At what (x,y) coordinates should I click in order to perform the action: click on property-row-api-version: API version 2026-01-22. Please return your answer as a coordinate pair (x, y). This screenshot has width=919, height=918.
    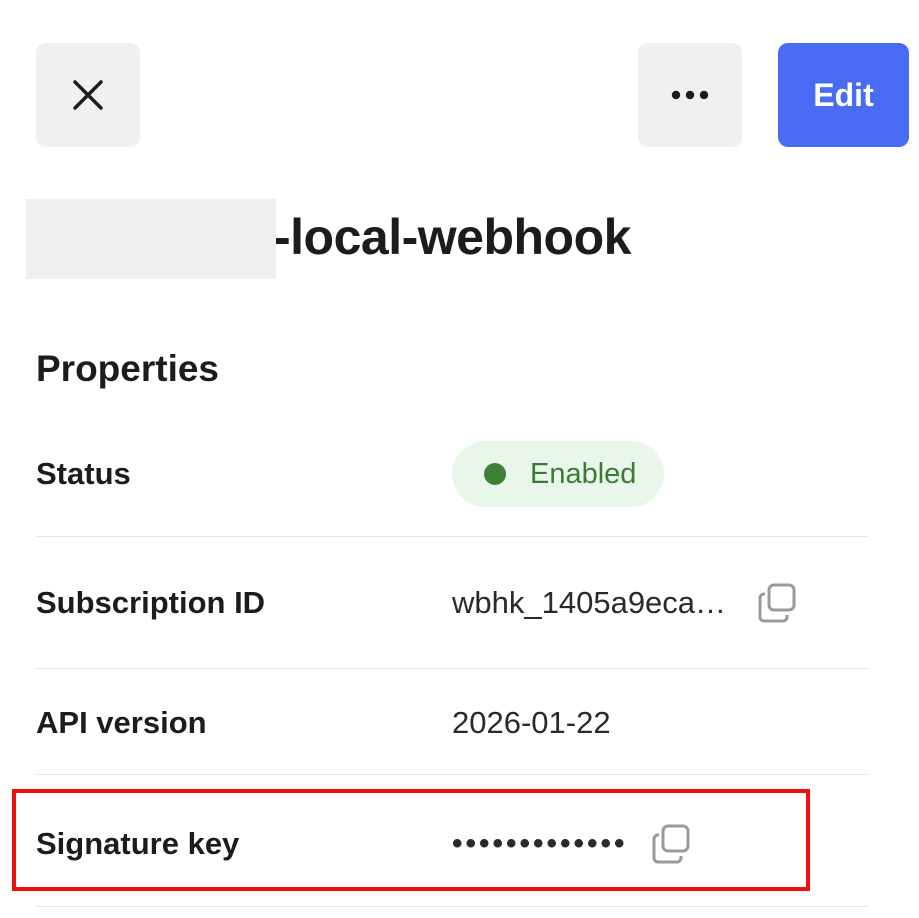
    Looking at the image, I should click on (452, 723).